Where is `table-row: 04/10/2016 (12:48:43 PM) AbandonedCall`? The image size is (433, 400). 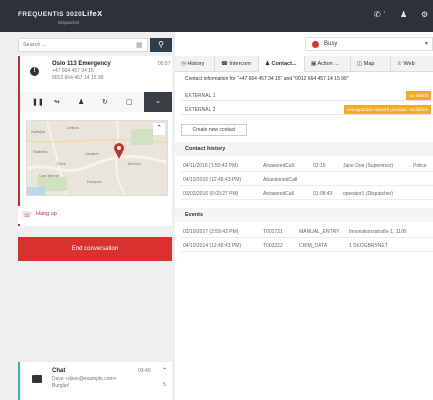
table-row: 04/10/2016 (12:48:43 PM) AbandonedCall is located at coordinates (307, 180).